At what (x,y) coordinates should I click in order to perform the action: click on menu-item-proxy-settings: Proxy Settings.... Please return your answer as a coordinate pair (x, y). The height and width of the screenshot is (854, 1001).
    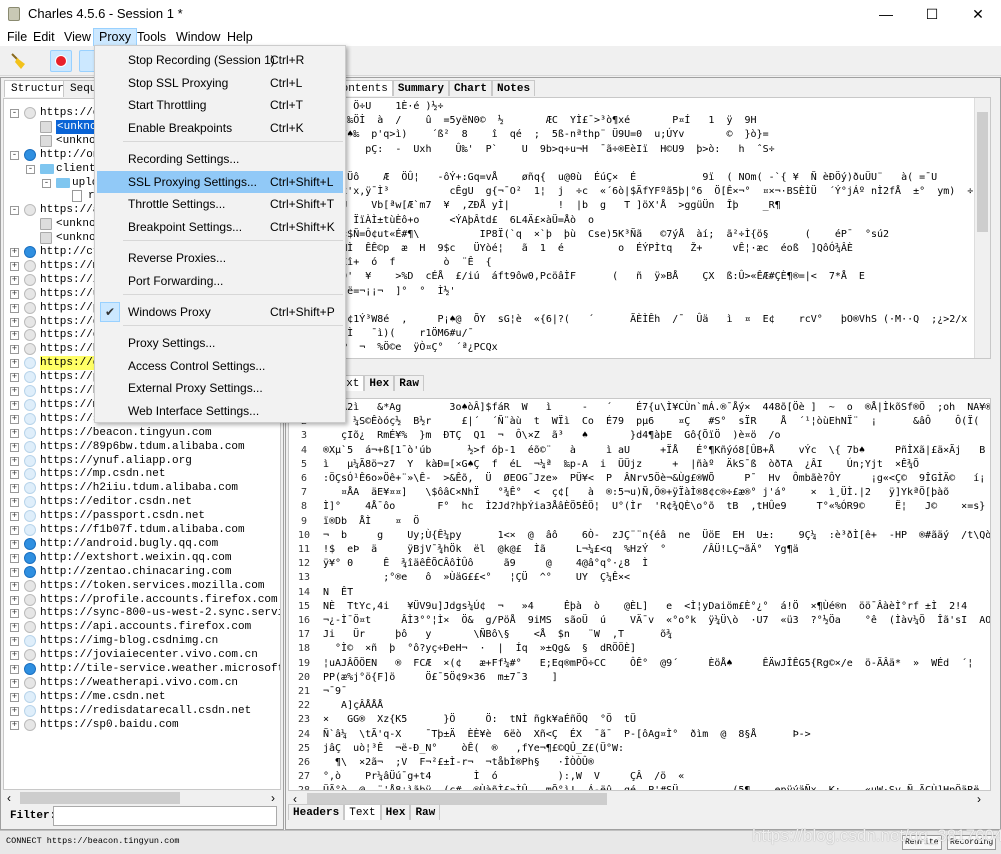
    Looking at the image, I should click on (220, 343).